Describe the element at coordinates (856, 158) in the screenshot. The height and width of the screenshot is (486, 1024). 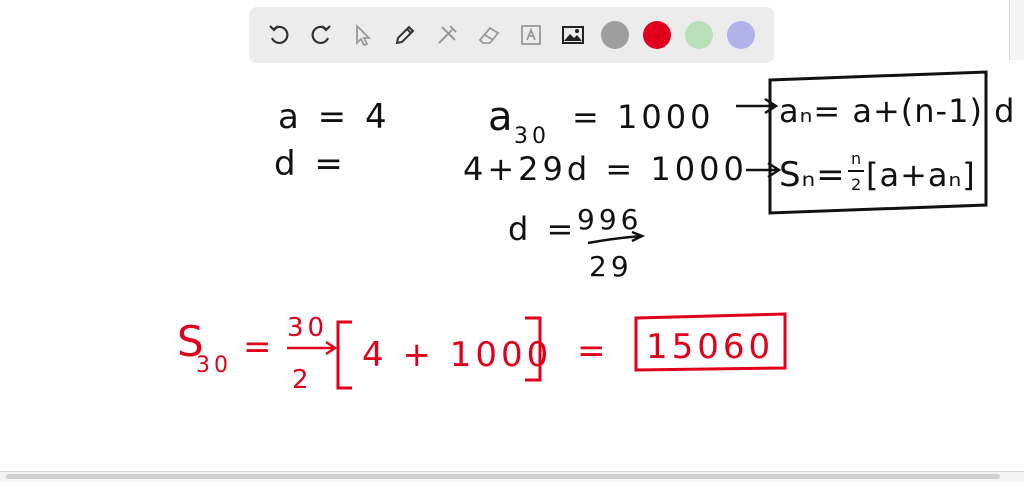
I see `formula-sum-n: n` at that location.